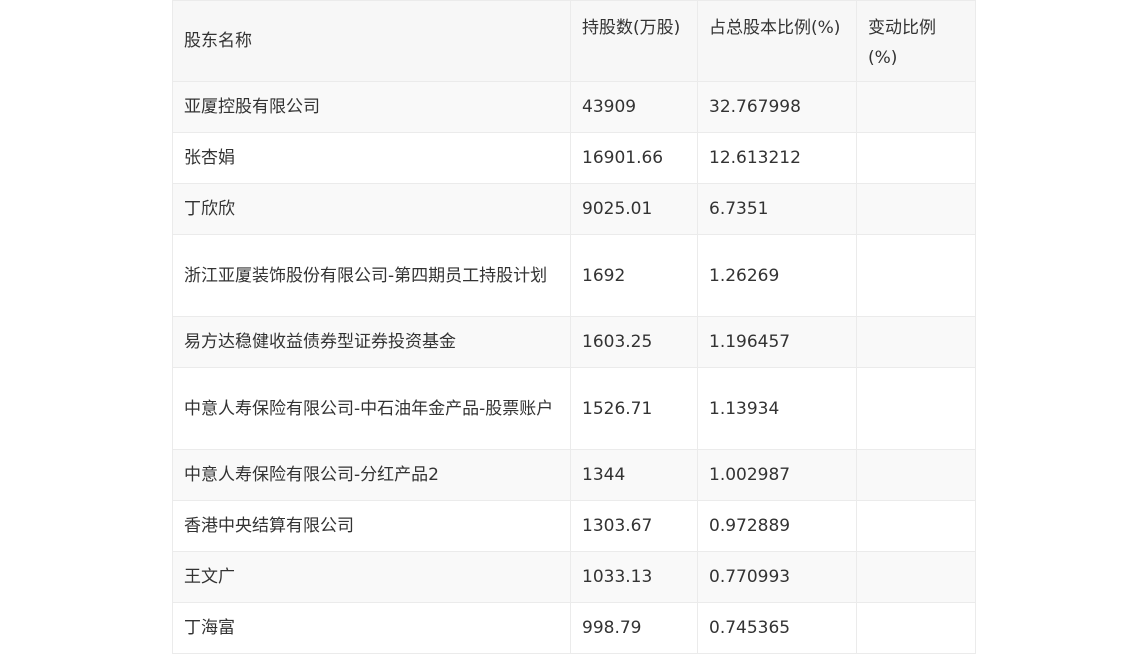  What do you see at coordinates (777, 475) in the screenshot?
I see `cell-share-ratio: 1.002987` at bounding box center [777, 475].